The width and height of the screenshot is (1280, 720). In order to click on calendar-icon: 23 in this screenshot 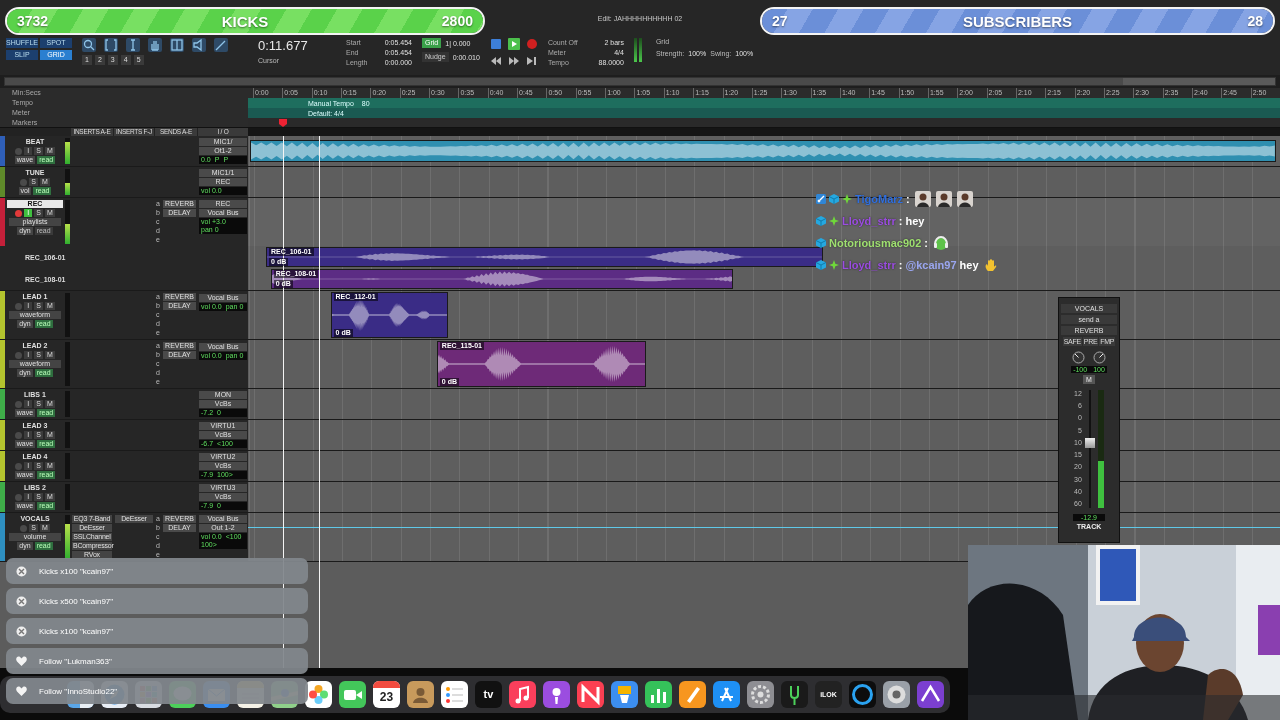, I will do `click(386, 694)`.